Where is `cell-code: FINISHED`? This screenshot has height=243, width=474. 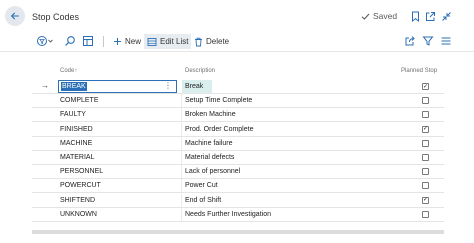 cell-code: FINISHED is located at coordinates (76, 129).